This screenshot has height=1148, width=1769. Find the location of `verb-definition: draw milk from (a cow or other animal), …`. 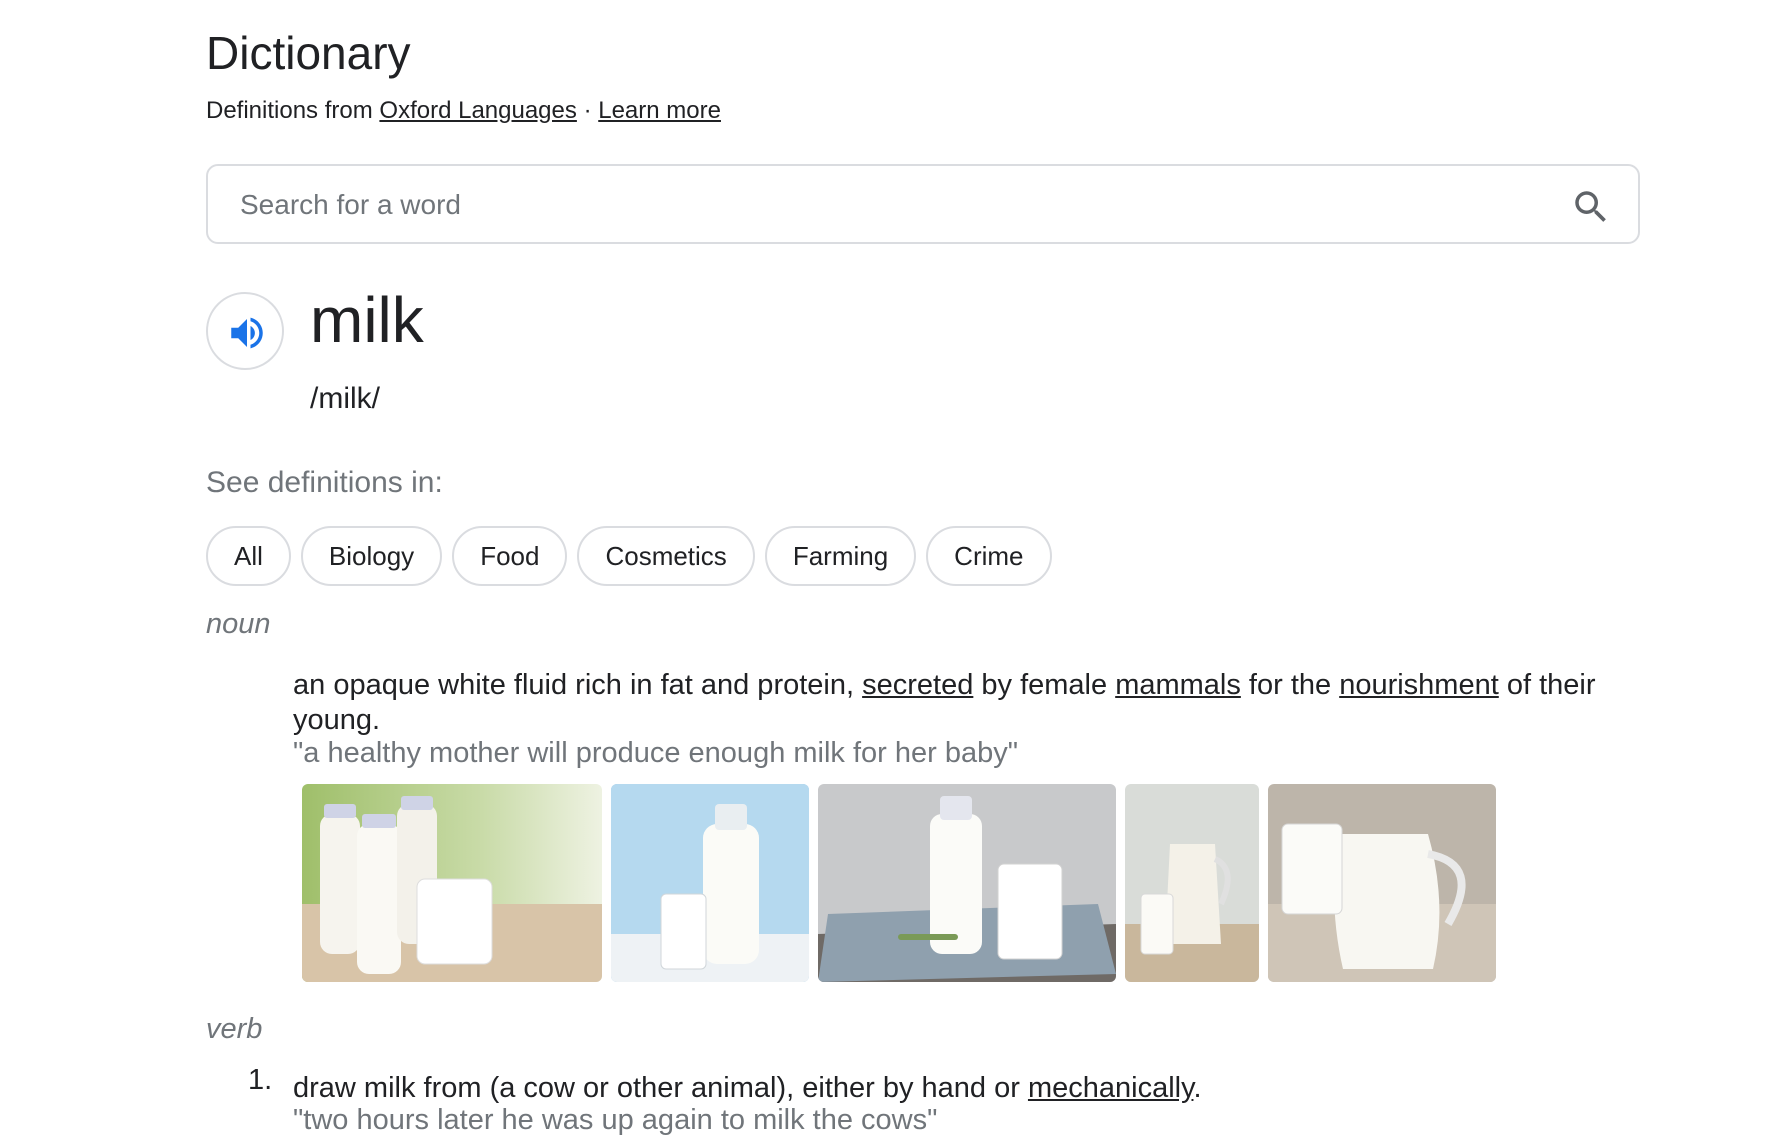

verb-definition: draw milk from (a cow or other animal), … is located at coordinates (963, 1088).